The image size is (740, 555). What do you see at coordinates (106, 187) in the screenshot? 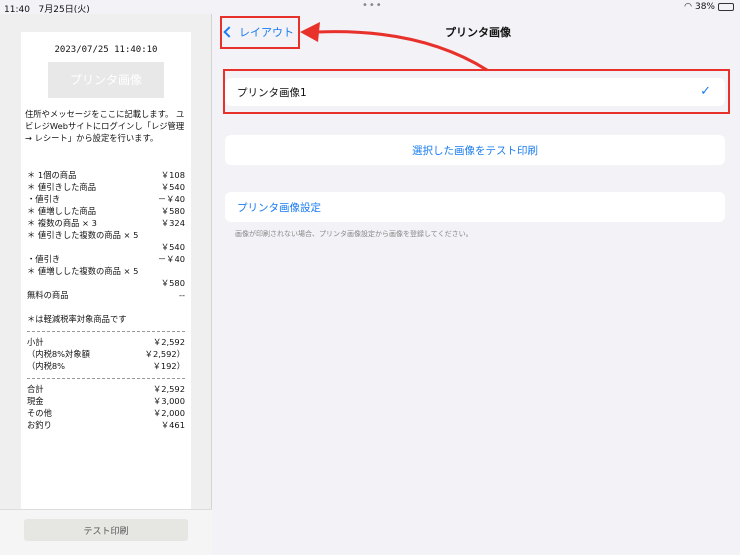
I see `receipt-line: ＊ 値引きした商品 ￥540` at bounding box center [106, 187].